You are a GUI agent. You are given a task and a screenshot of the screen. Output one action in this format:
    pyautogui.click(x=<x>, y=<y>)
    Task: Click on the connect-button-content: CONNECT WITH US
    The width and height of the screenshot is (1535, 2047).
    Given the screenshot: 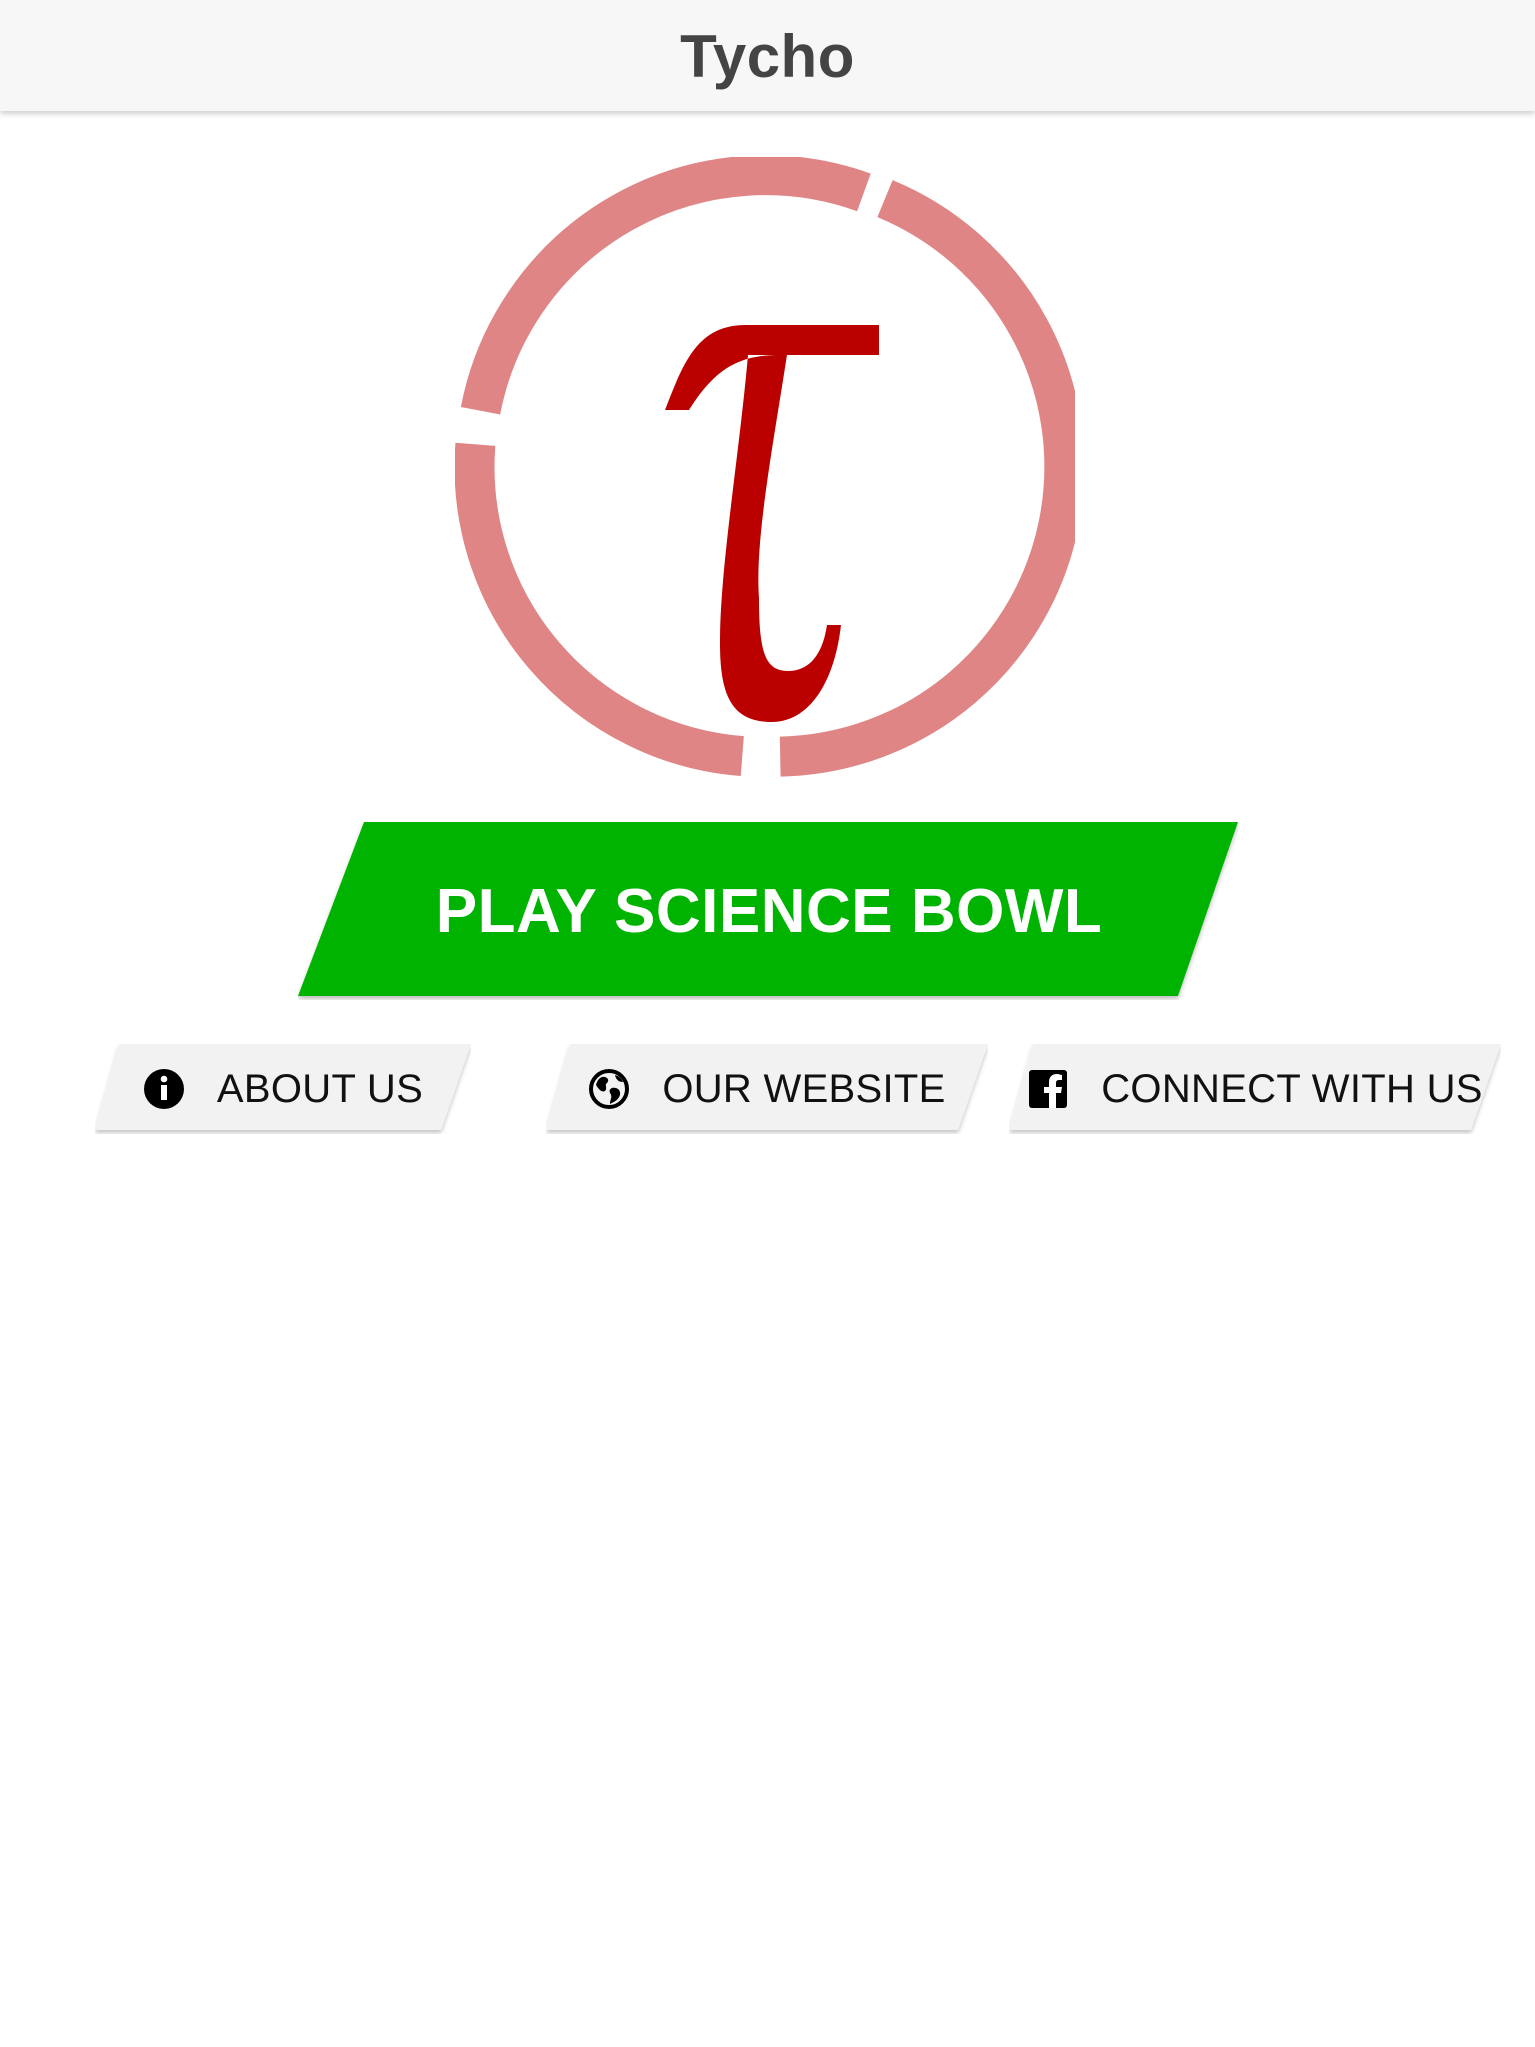 What is the action you would take?
    pyautogui.click(x=1255, y=1089)
    